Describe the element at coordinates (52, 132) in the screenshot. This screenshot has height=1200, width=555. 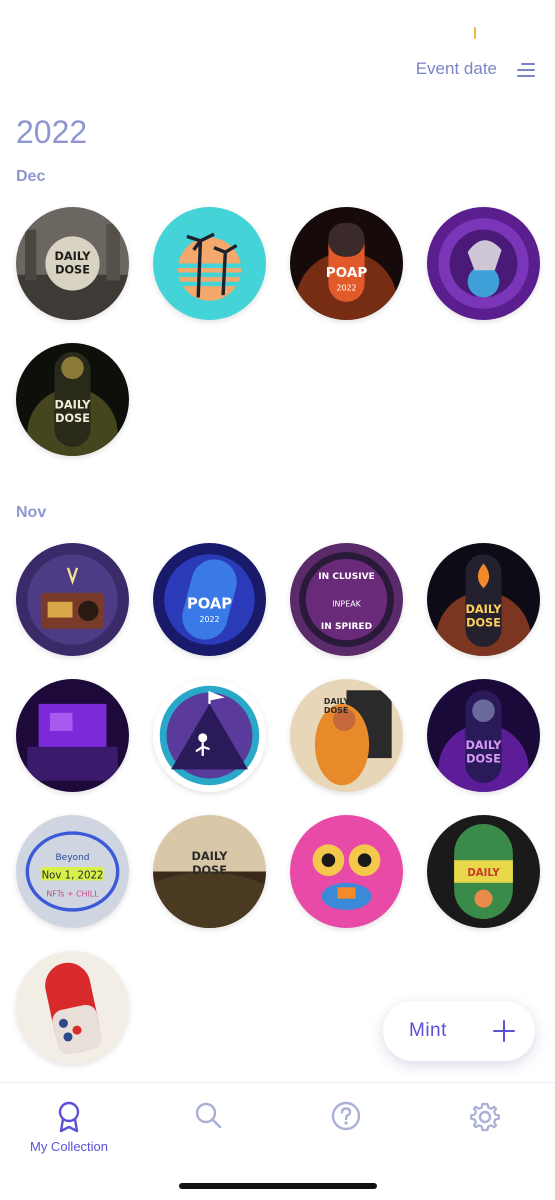
I see `year-heading: 2022` at that location.